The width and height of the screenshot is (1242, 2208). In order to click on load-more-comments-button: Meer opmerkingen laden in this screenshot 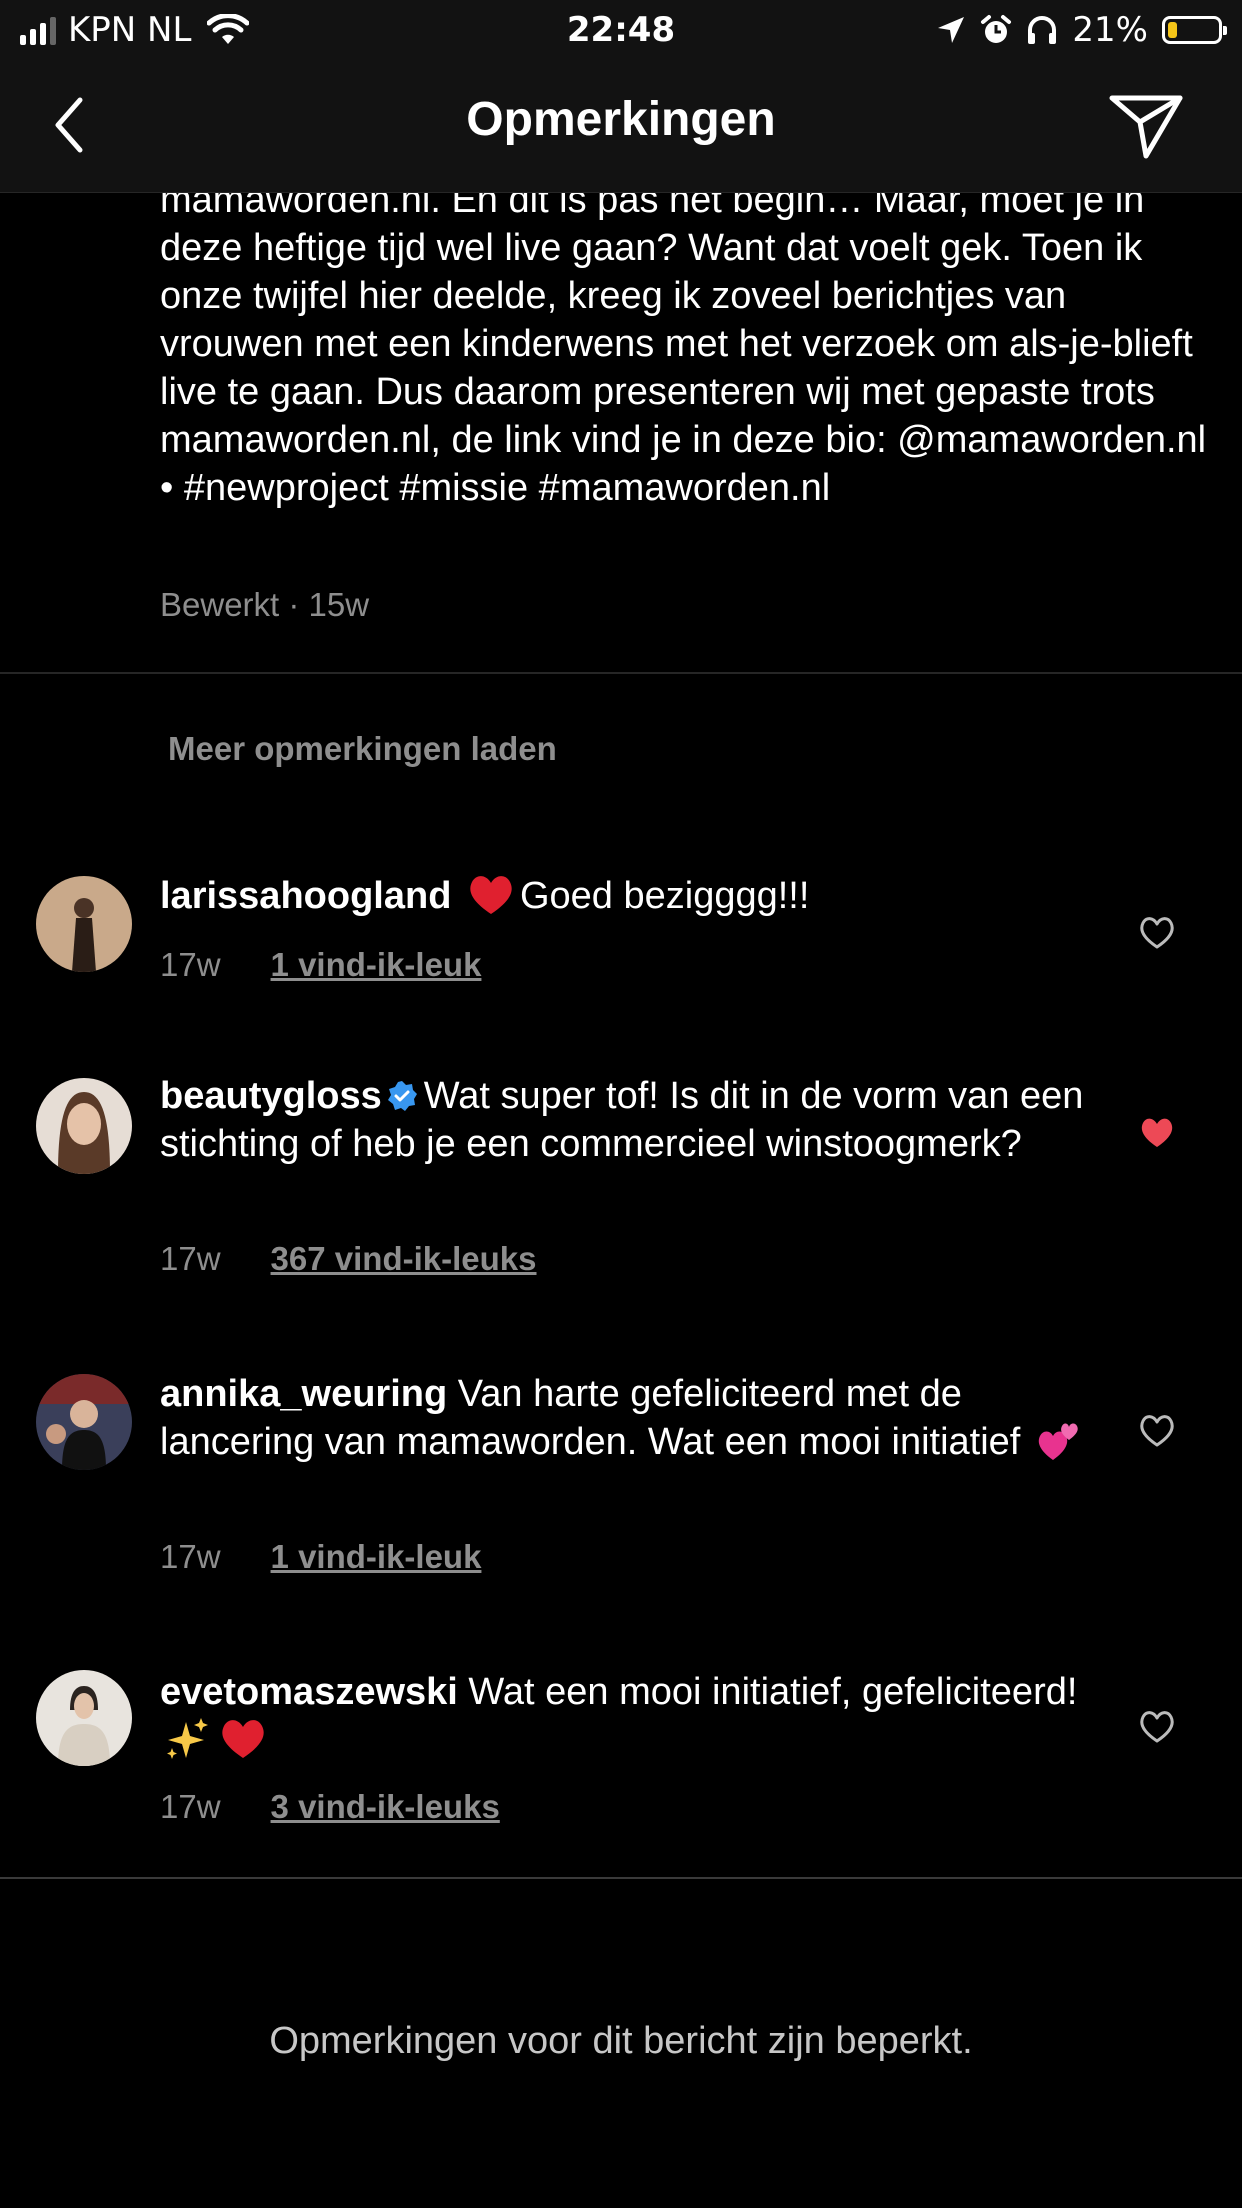, I will do `click(362, 749)`.